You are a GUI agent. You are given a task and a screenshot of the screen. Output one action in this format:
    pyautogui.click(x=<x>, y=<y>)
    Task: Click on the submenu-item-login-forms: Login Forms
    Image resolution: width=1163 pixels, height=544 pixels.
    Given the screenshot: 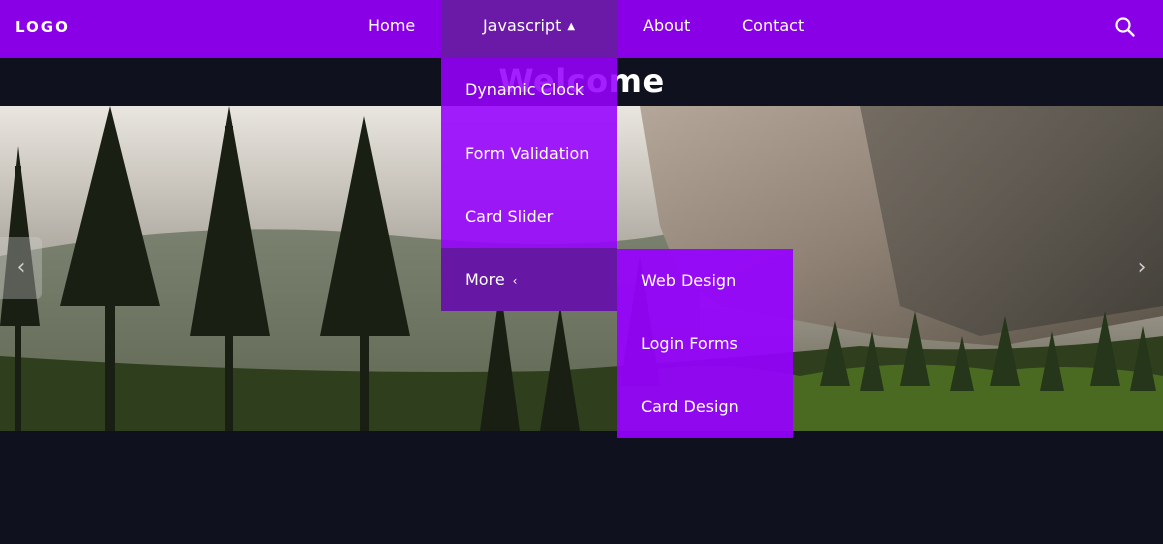 What is the action you would take?
    pyautogui.click(x=705, y=343)
    